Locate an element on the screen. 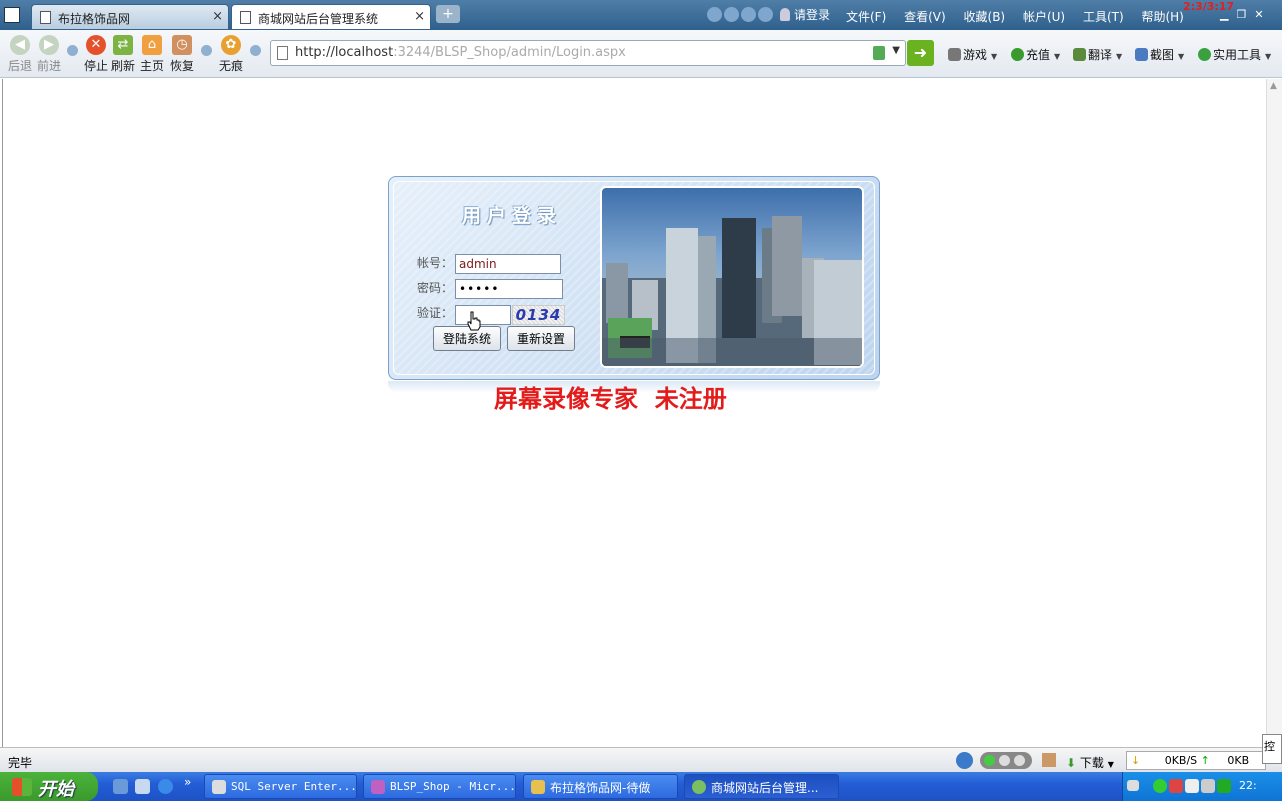  minimize-icon: ▁ is located at coordinates (1224, 14).